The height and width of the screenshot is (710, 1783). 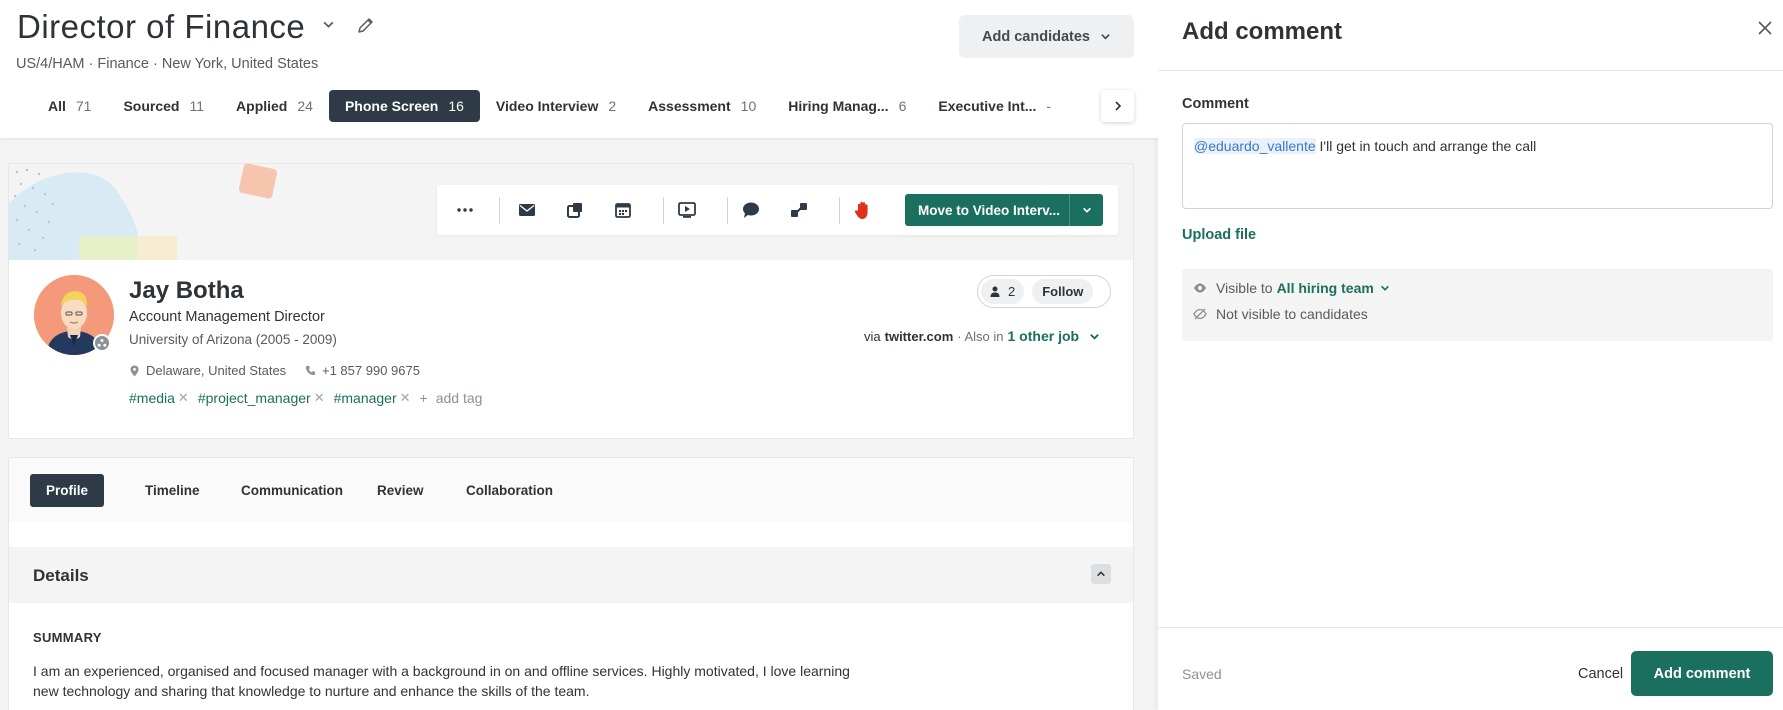 What do you see at coordinates (702, 106) in the screenshot?
I see `stage-tab-assessment: Assessment 10` at bounding box center [702, 106].